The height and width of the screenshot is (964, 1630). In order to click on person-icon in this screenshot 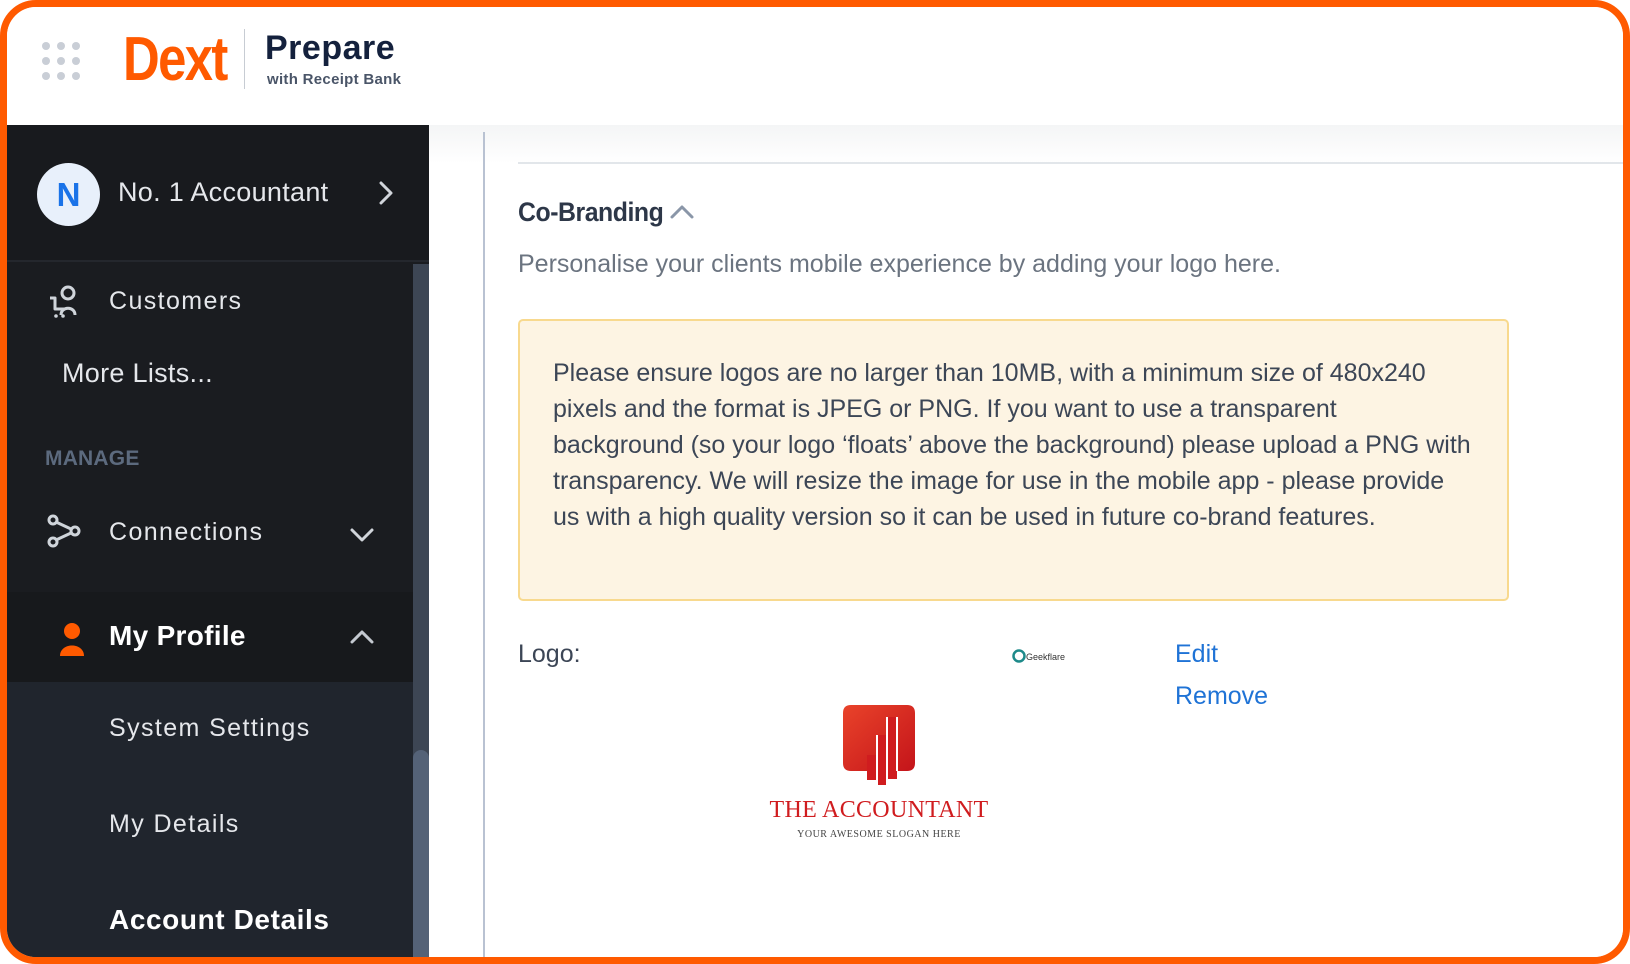, I will do `click(72, 639)`.